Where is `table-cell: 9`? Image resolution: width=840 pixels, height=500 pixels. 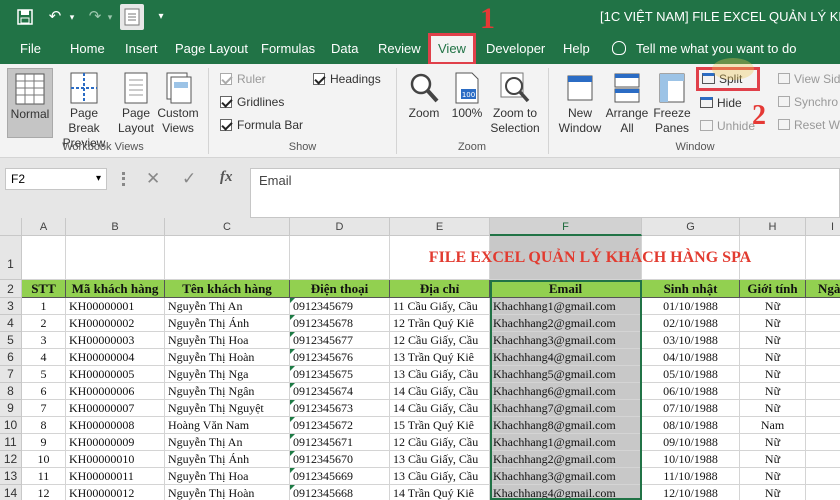 table-cell: 9 is located at coordinates (44, 442).